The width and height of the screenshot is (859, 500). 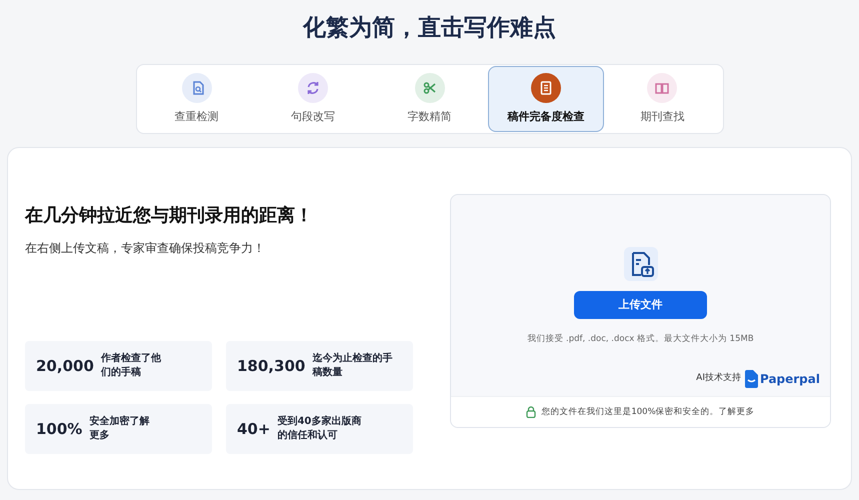 What do you see at coordinates (546, 99) in the screenshot?
I see `tab: 稿件完备度检查` at bounding box center [546, 99].